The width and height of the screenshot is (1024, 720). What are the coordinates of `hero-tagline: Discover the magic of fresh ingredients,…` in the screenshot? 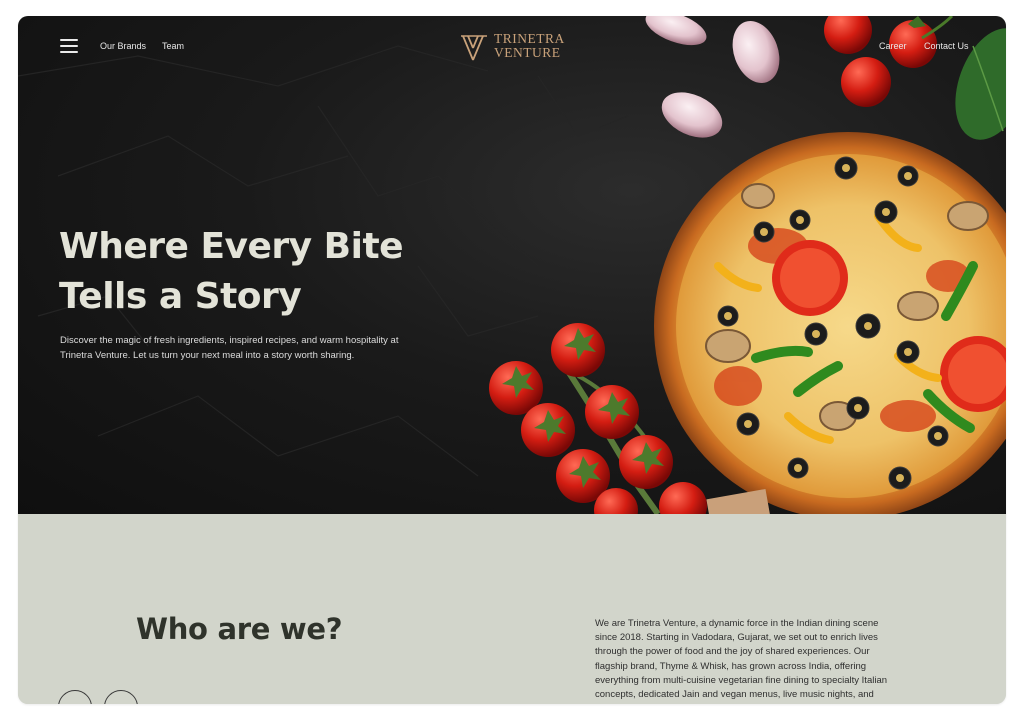 It's located at (229, 348).